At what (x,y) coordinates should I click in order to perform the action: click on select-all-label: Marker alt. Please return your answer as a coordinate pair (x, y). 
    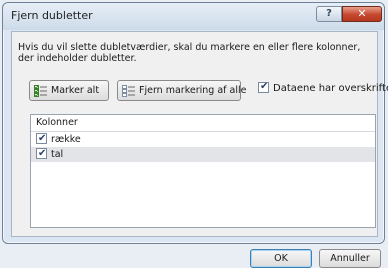
    Looking at the image, I should click on (75, 90).